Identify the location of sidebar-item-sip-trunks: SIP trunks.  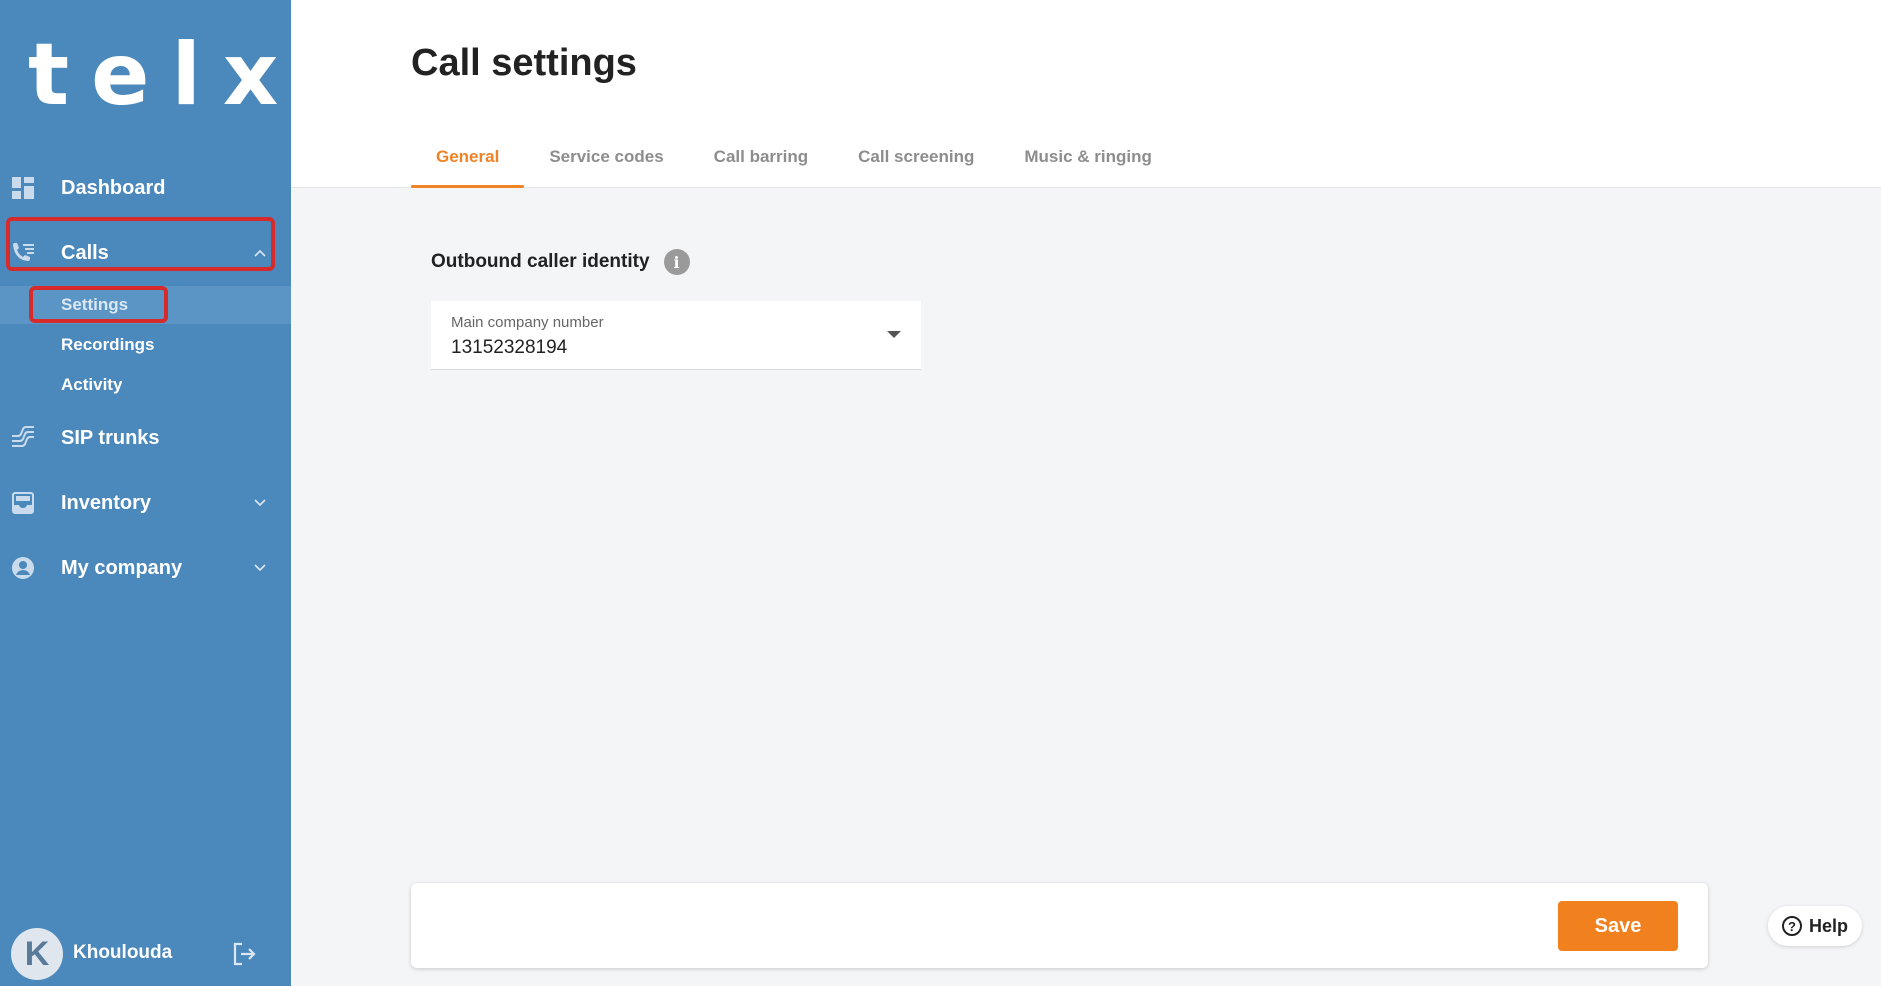
(145, 438).